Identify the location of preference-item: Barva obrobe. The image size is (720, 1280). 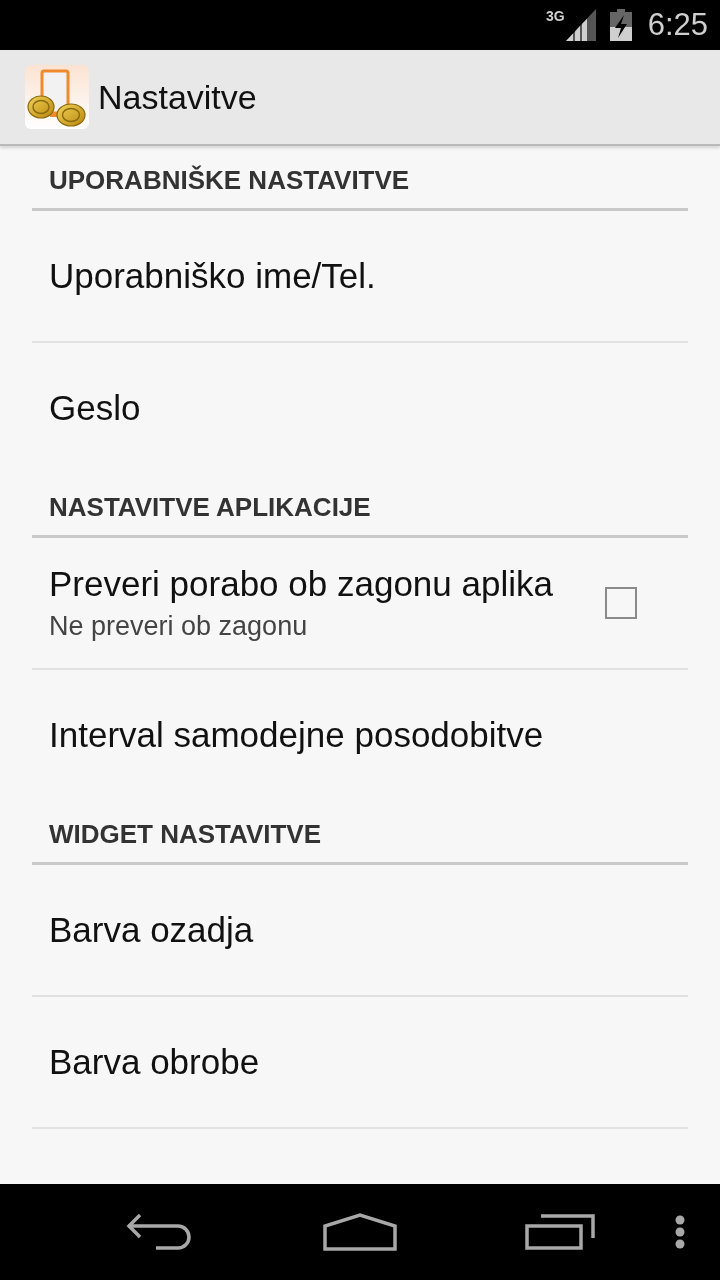
(154, 1062).